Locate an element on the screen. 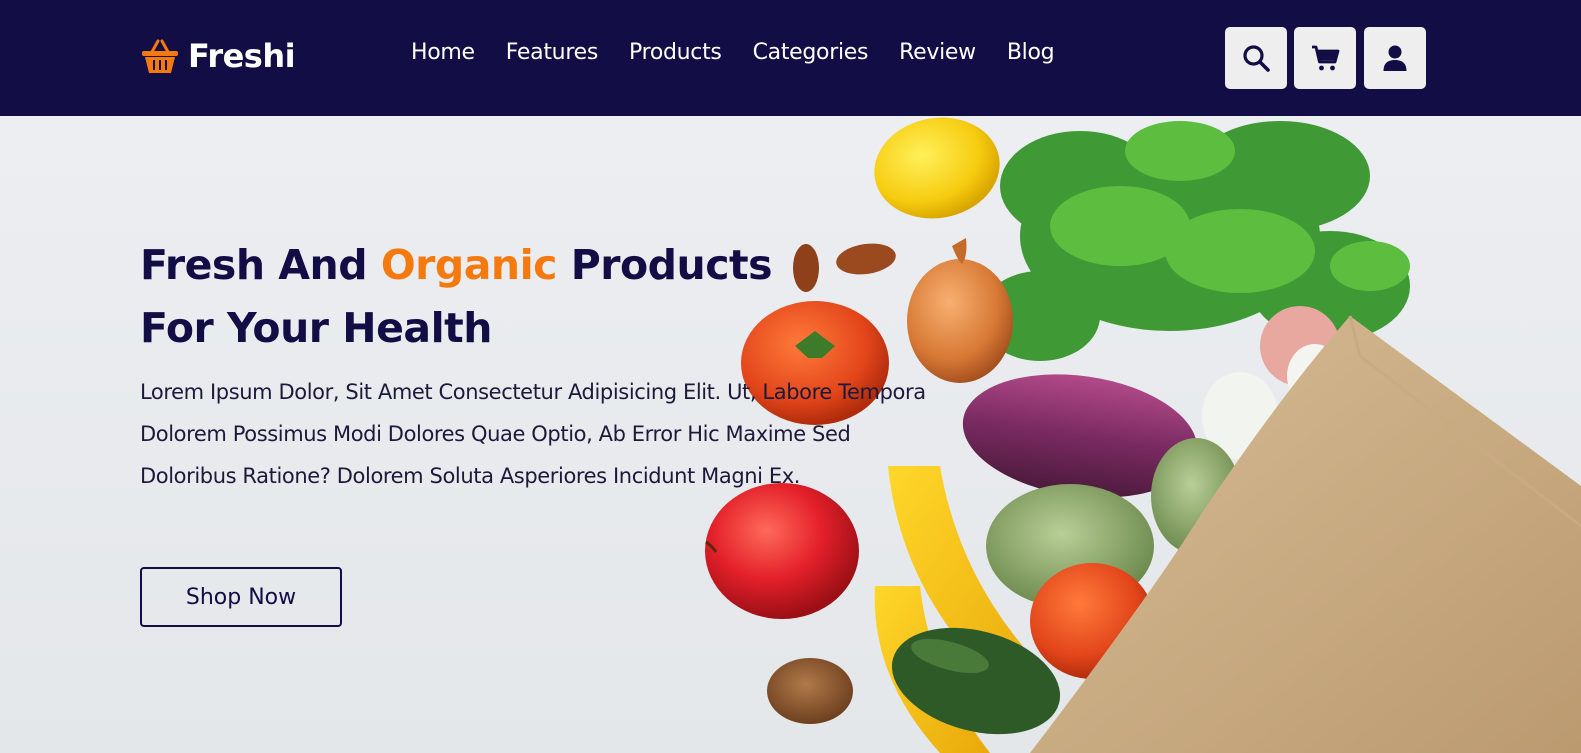 The height and width of the screenshot is (753, 1581). search-button is located at coordinates (1256, 58).